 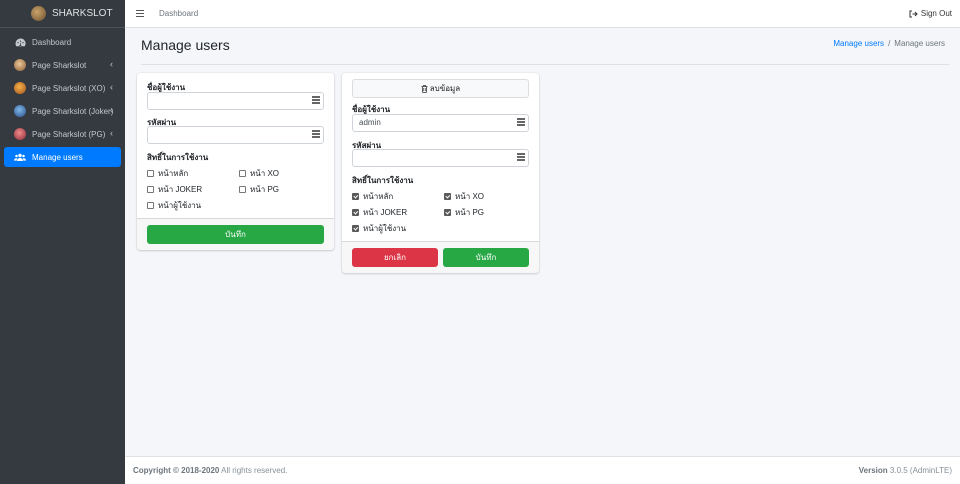 What do you see at coordinates (178, 13) in the screenshot?
I see `topbar-dashboard-link: Dashboard` at bounding box center [178, 13].